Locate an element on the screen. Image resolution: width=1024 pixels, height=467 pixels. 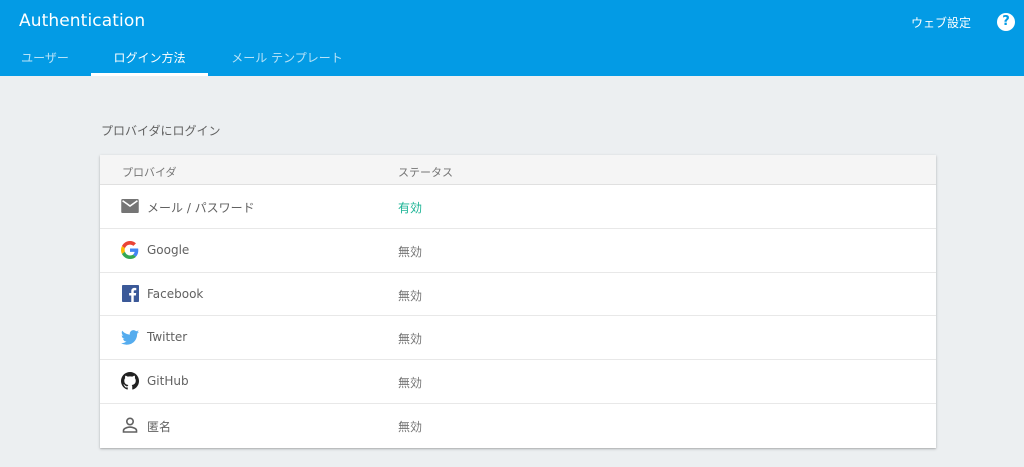
google-icon is located at coordinates (130, 249).